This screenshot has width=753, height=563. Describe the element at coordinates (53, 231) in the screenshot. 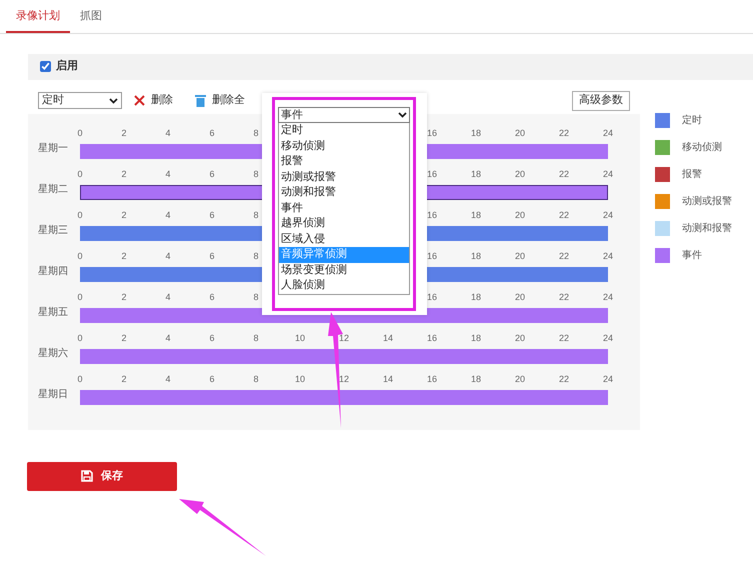

I see `day-label: 星期三` at that location.